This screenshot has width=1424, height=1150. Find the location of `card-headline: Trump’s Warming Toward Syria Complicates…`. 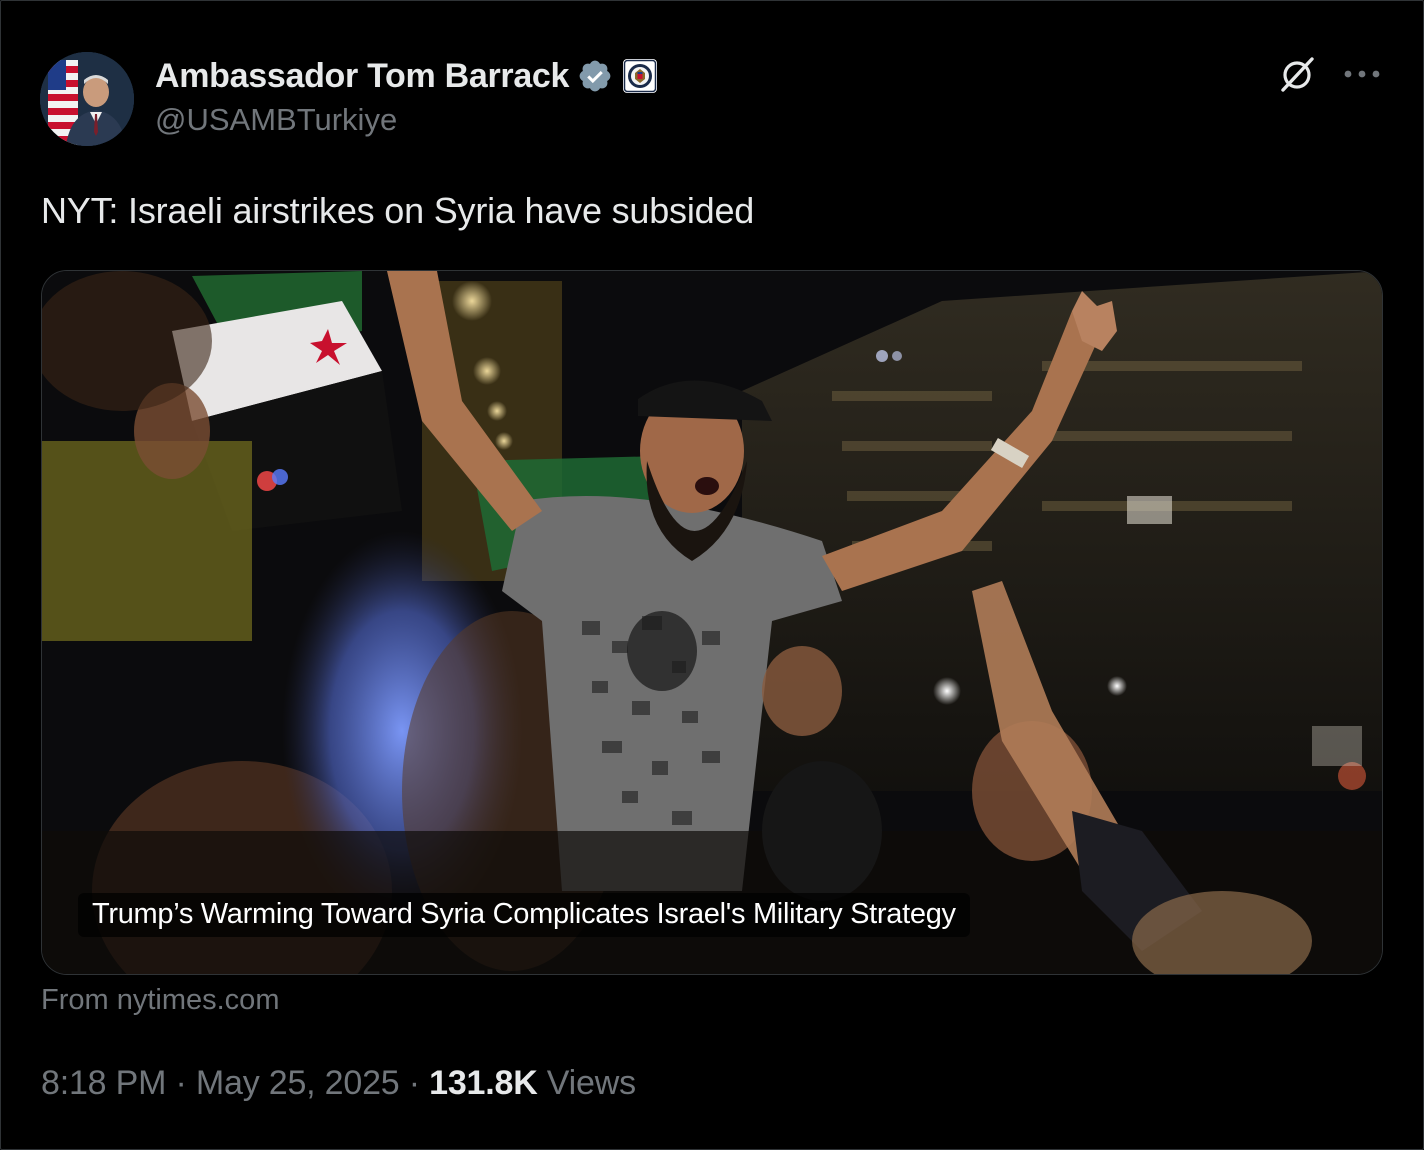

card-headline: Trump’s Warming Toward Syria Complicates… is located at coordinates (524, 915).